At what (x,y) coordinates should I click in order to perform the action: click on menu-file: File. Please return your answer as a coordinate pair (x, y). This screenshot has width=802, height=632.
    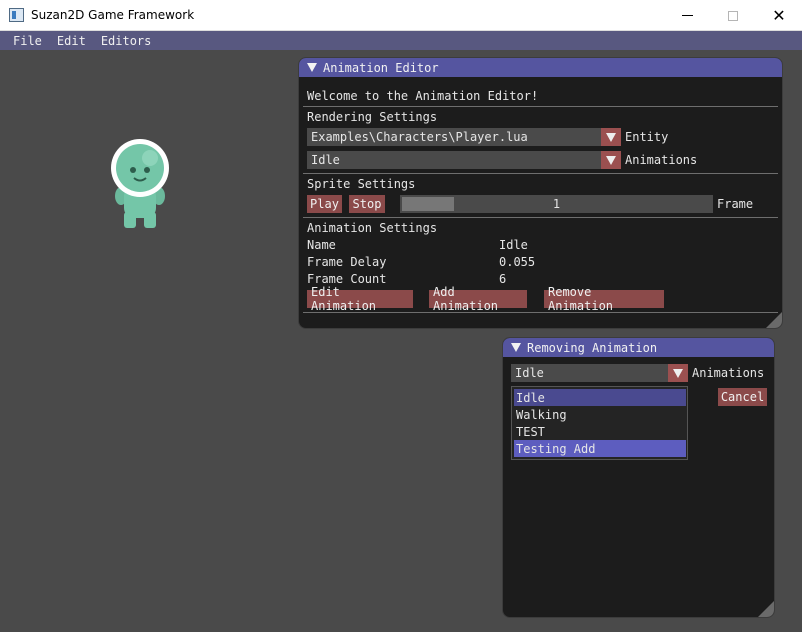
    Looking at the image, I should click on (27, 41).